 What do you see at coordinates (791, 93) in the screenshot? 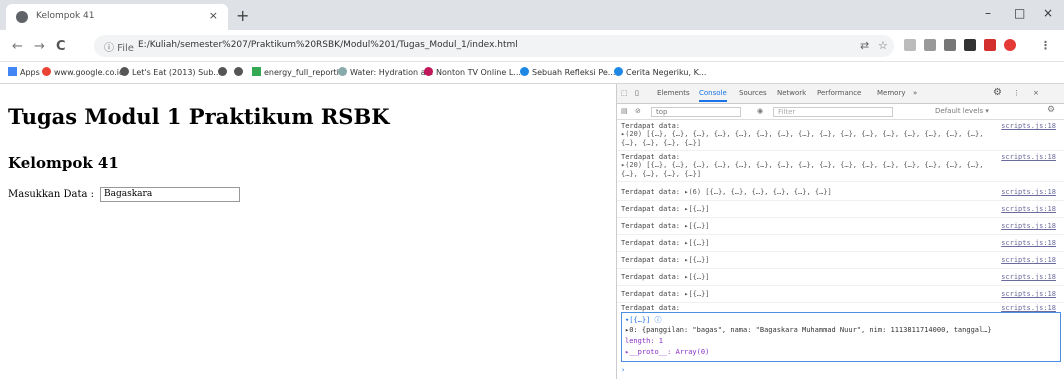
I see `tab-network: Network` at bounding box center [791, 93].